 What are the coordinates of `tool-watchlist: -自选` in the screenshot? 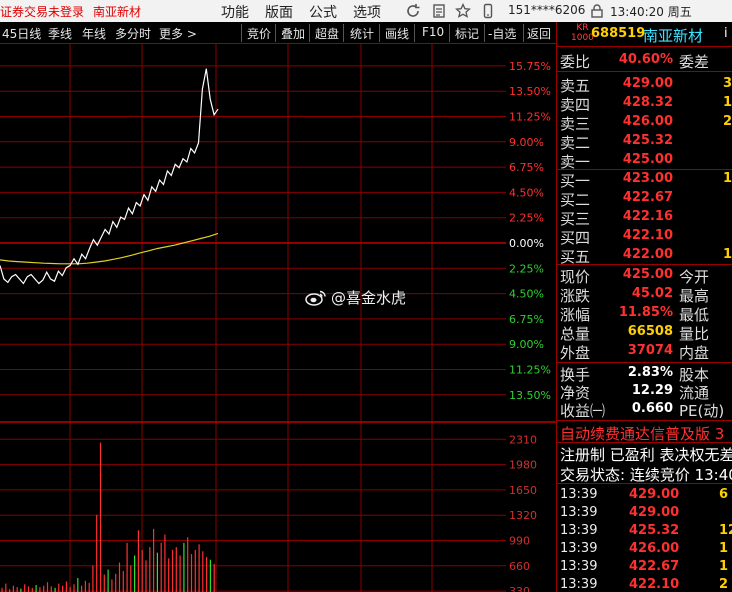 It's located at (502, 33).